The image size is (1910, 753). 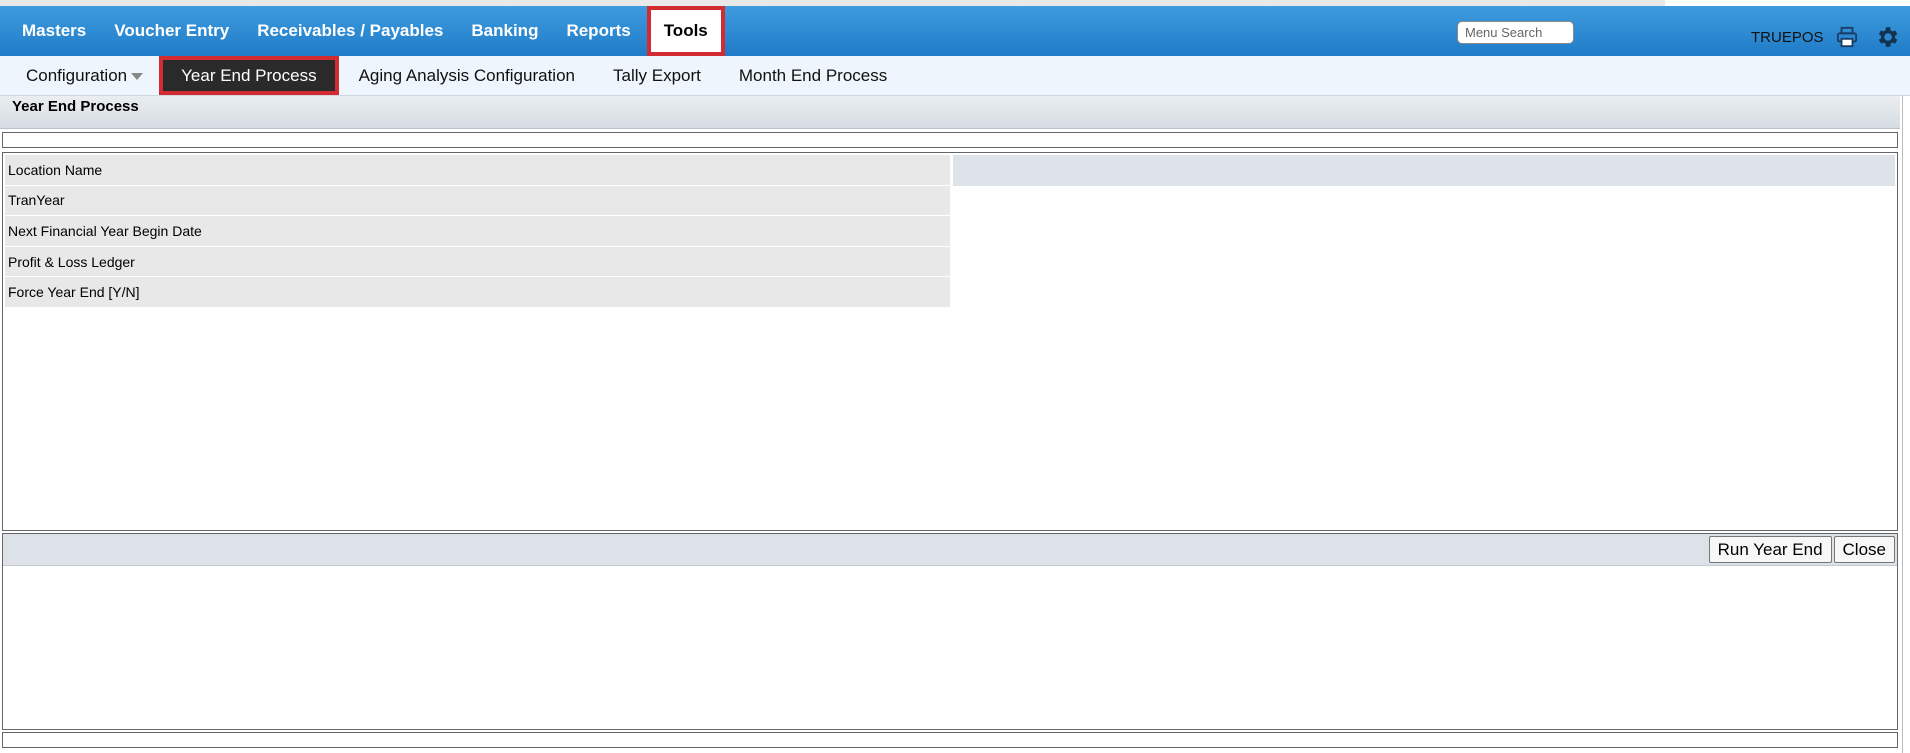 What do you see at coordinates (477, 201) in the screenshot?
I see `tran-year-label: TranYear` at bounding box center [477, 201].